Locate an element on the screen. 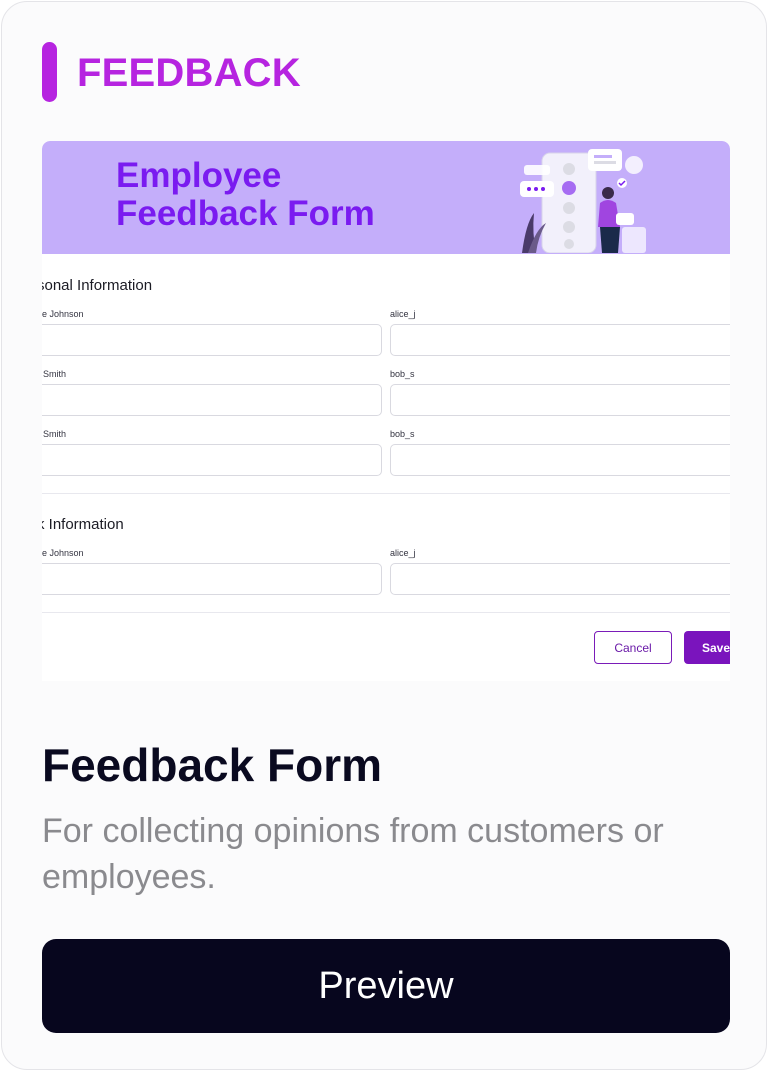 The height and width of the screenshot is (1071, 768). preview-button: Preview is located at coordinates (386, 986).